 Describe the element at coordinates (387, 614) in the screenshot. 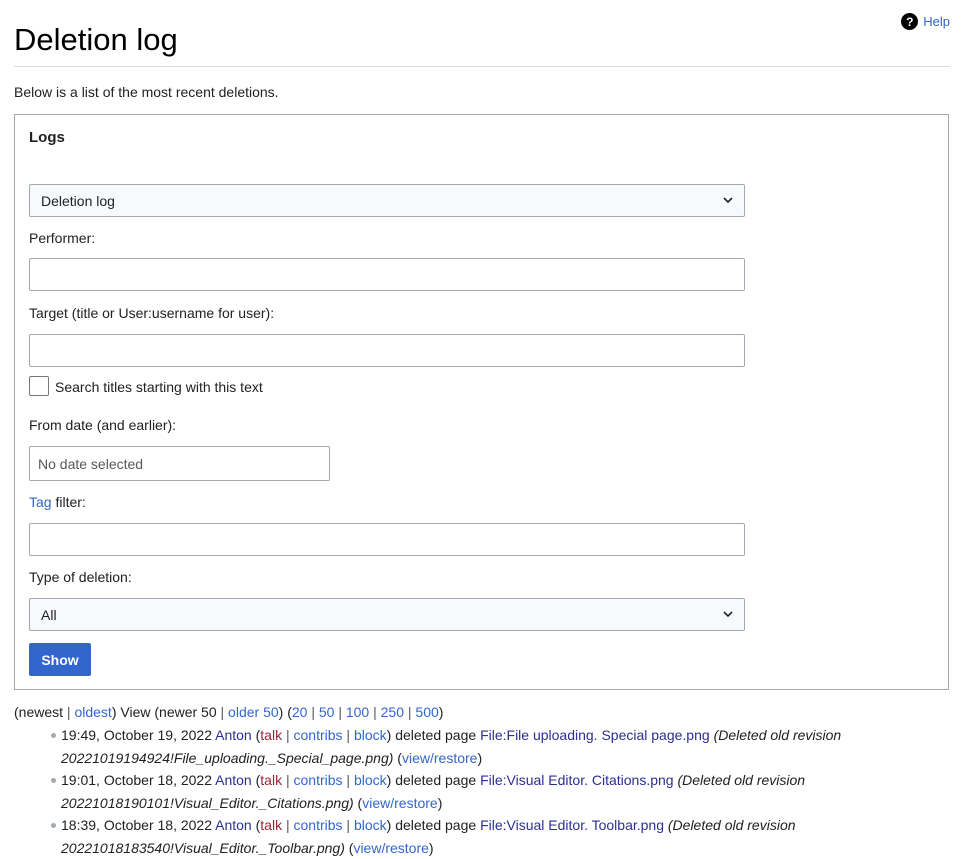

I see `deletion-type-select: All` at that location.